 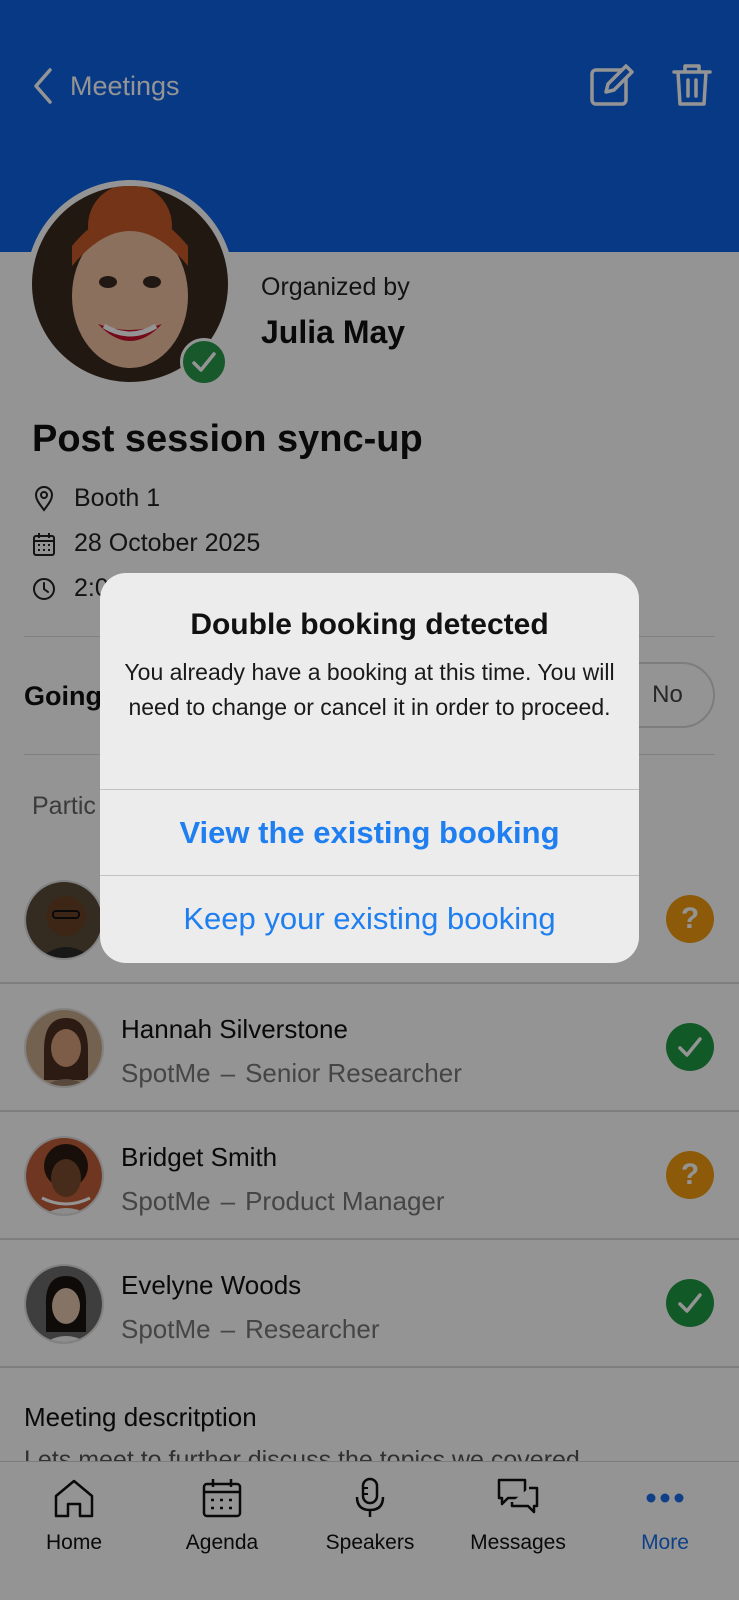 I want to click on keep-existing-booking-button: Keep your existing booking, so click(x=369, y=919).